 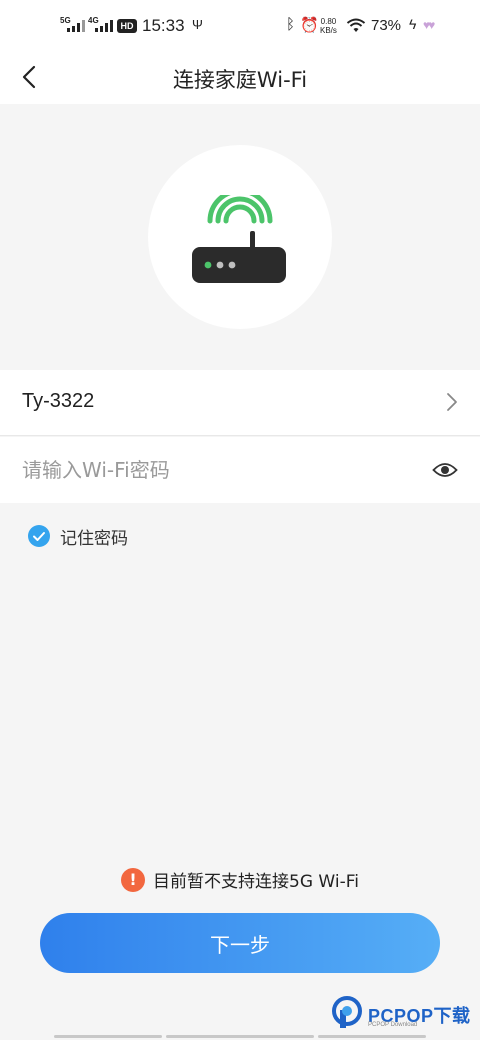 I want to click on eye-icon, so click(x=445, y=470).